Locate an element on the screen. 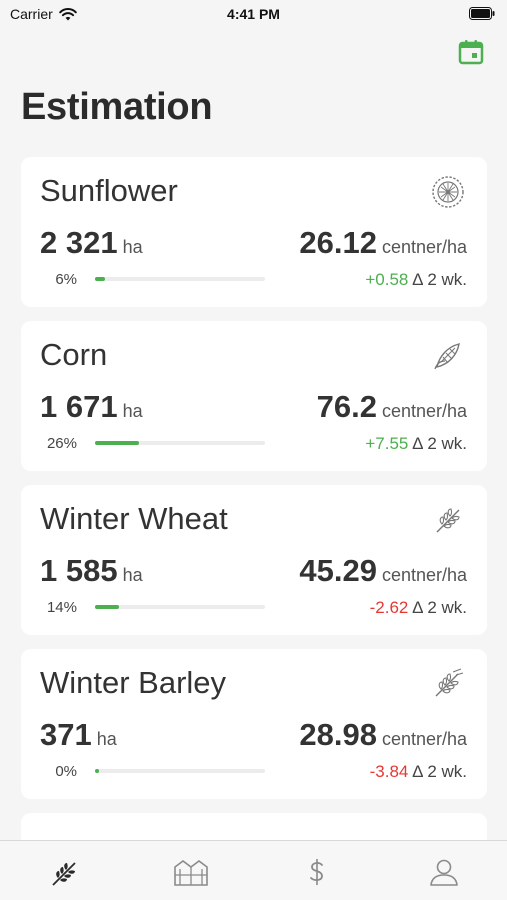  status-bar: Carrier 4:41 PM is located at coordinates (253, 15).